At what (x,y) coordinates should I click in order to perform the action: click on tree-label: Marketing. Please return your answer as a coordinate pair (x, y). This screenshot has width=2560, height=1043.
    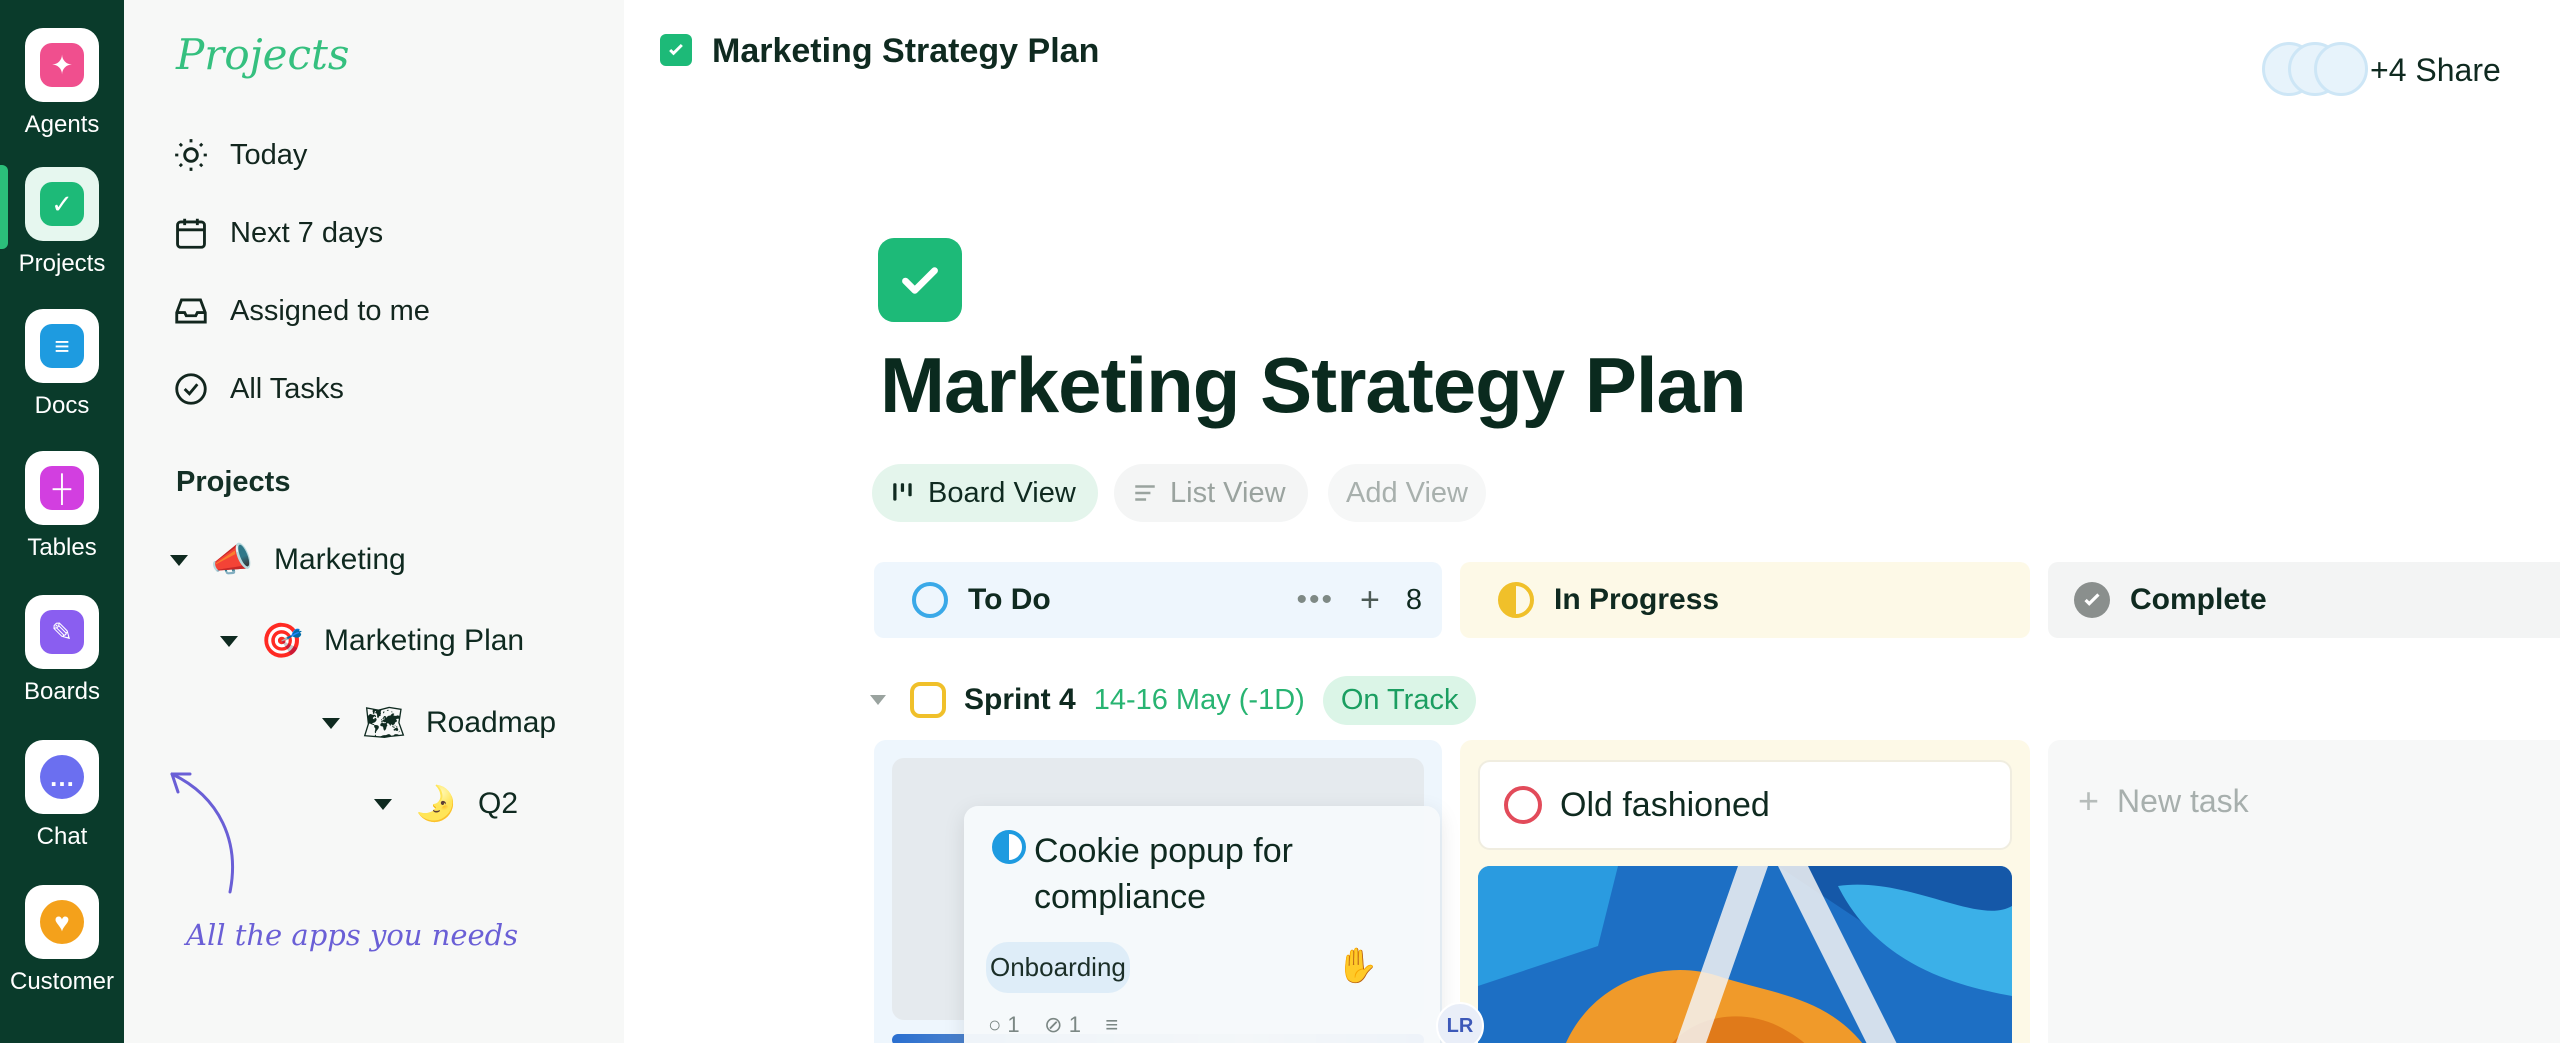
    Looking at the image, I should click on (340, 559).